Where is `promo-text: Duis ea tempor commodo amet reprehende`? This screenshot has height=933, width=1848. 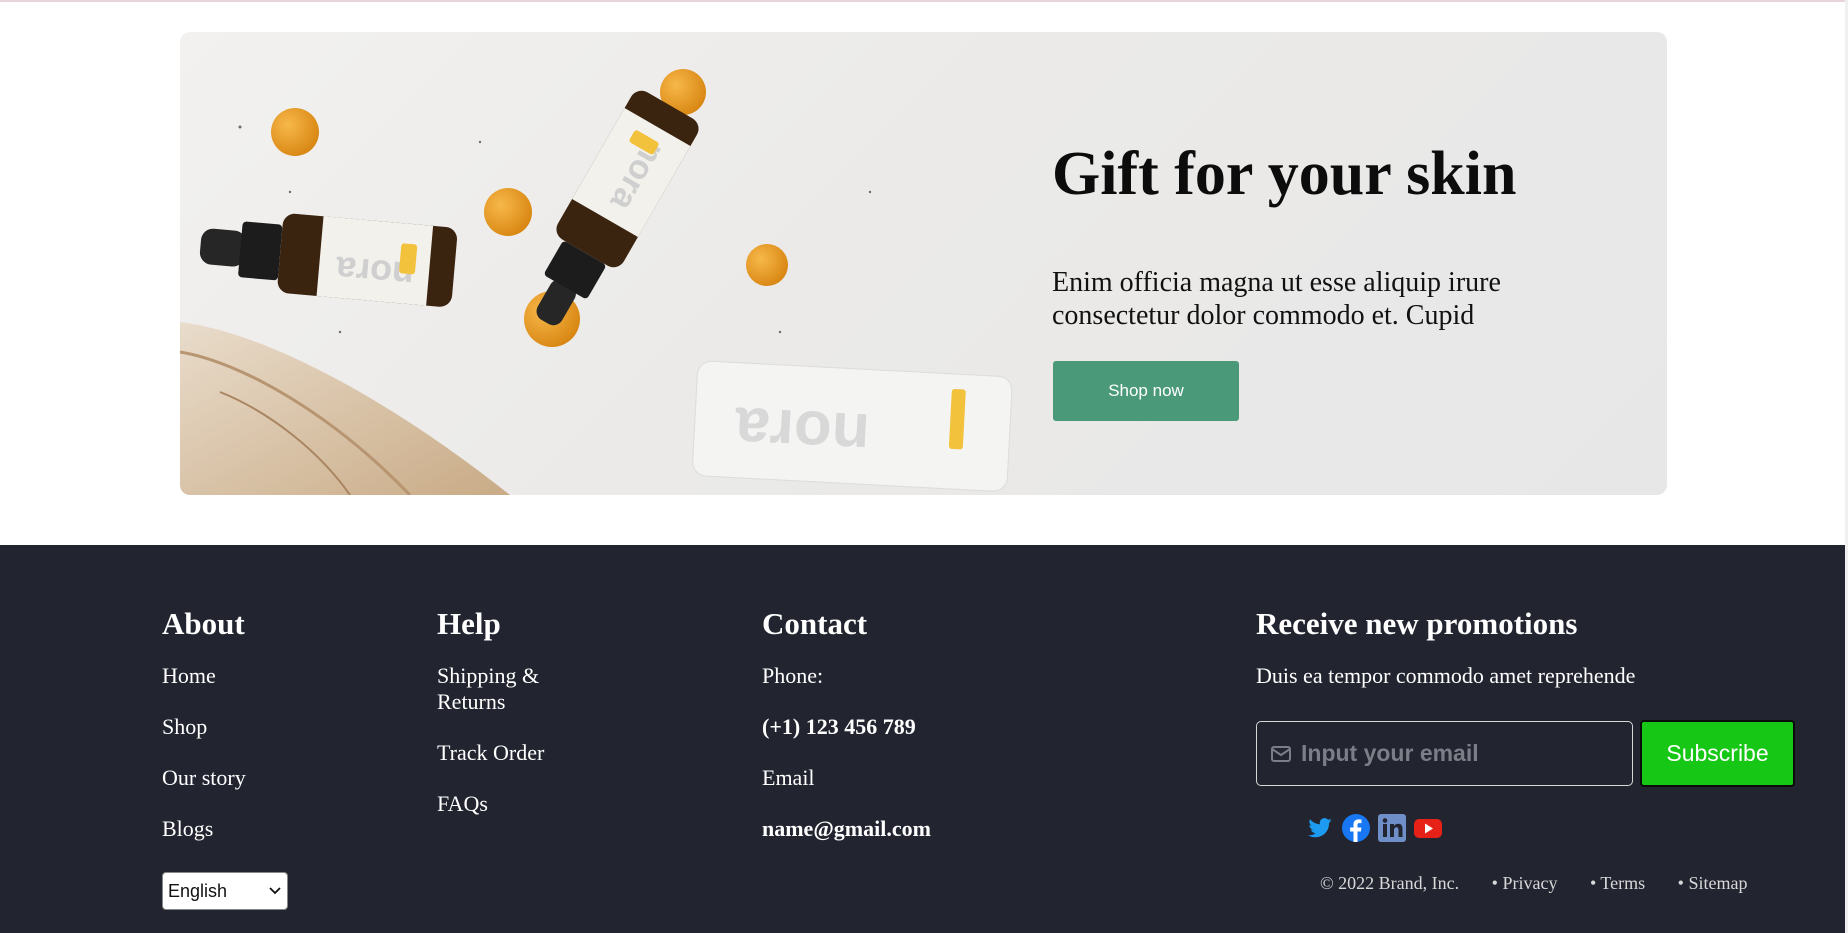 promo-text: Duis ea tempor commodo amet reprehende is located at coordinates (1446, 675).